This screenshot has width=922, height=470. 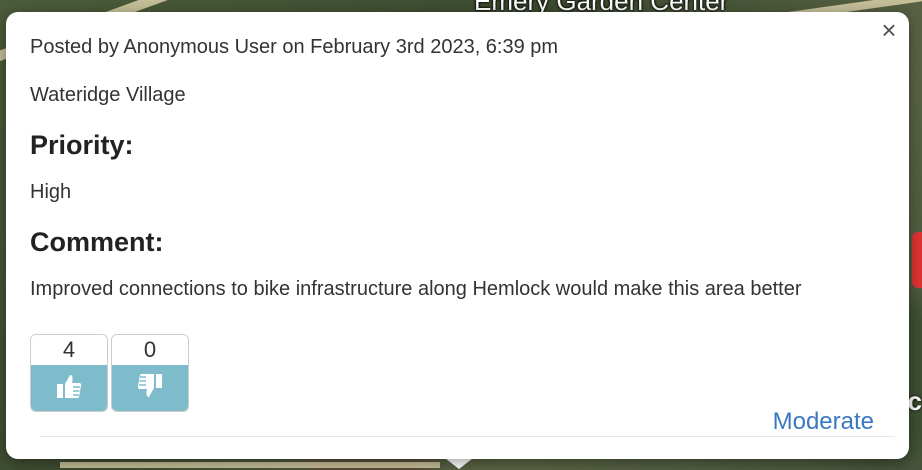 I want to click on close-button: ×, so click(x=889, y=30).